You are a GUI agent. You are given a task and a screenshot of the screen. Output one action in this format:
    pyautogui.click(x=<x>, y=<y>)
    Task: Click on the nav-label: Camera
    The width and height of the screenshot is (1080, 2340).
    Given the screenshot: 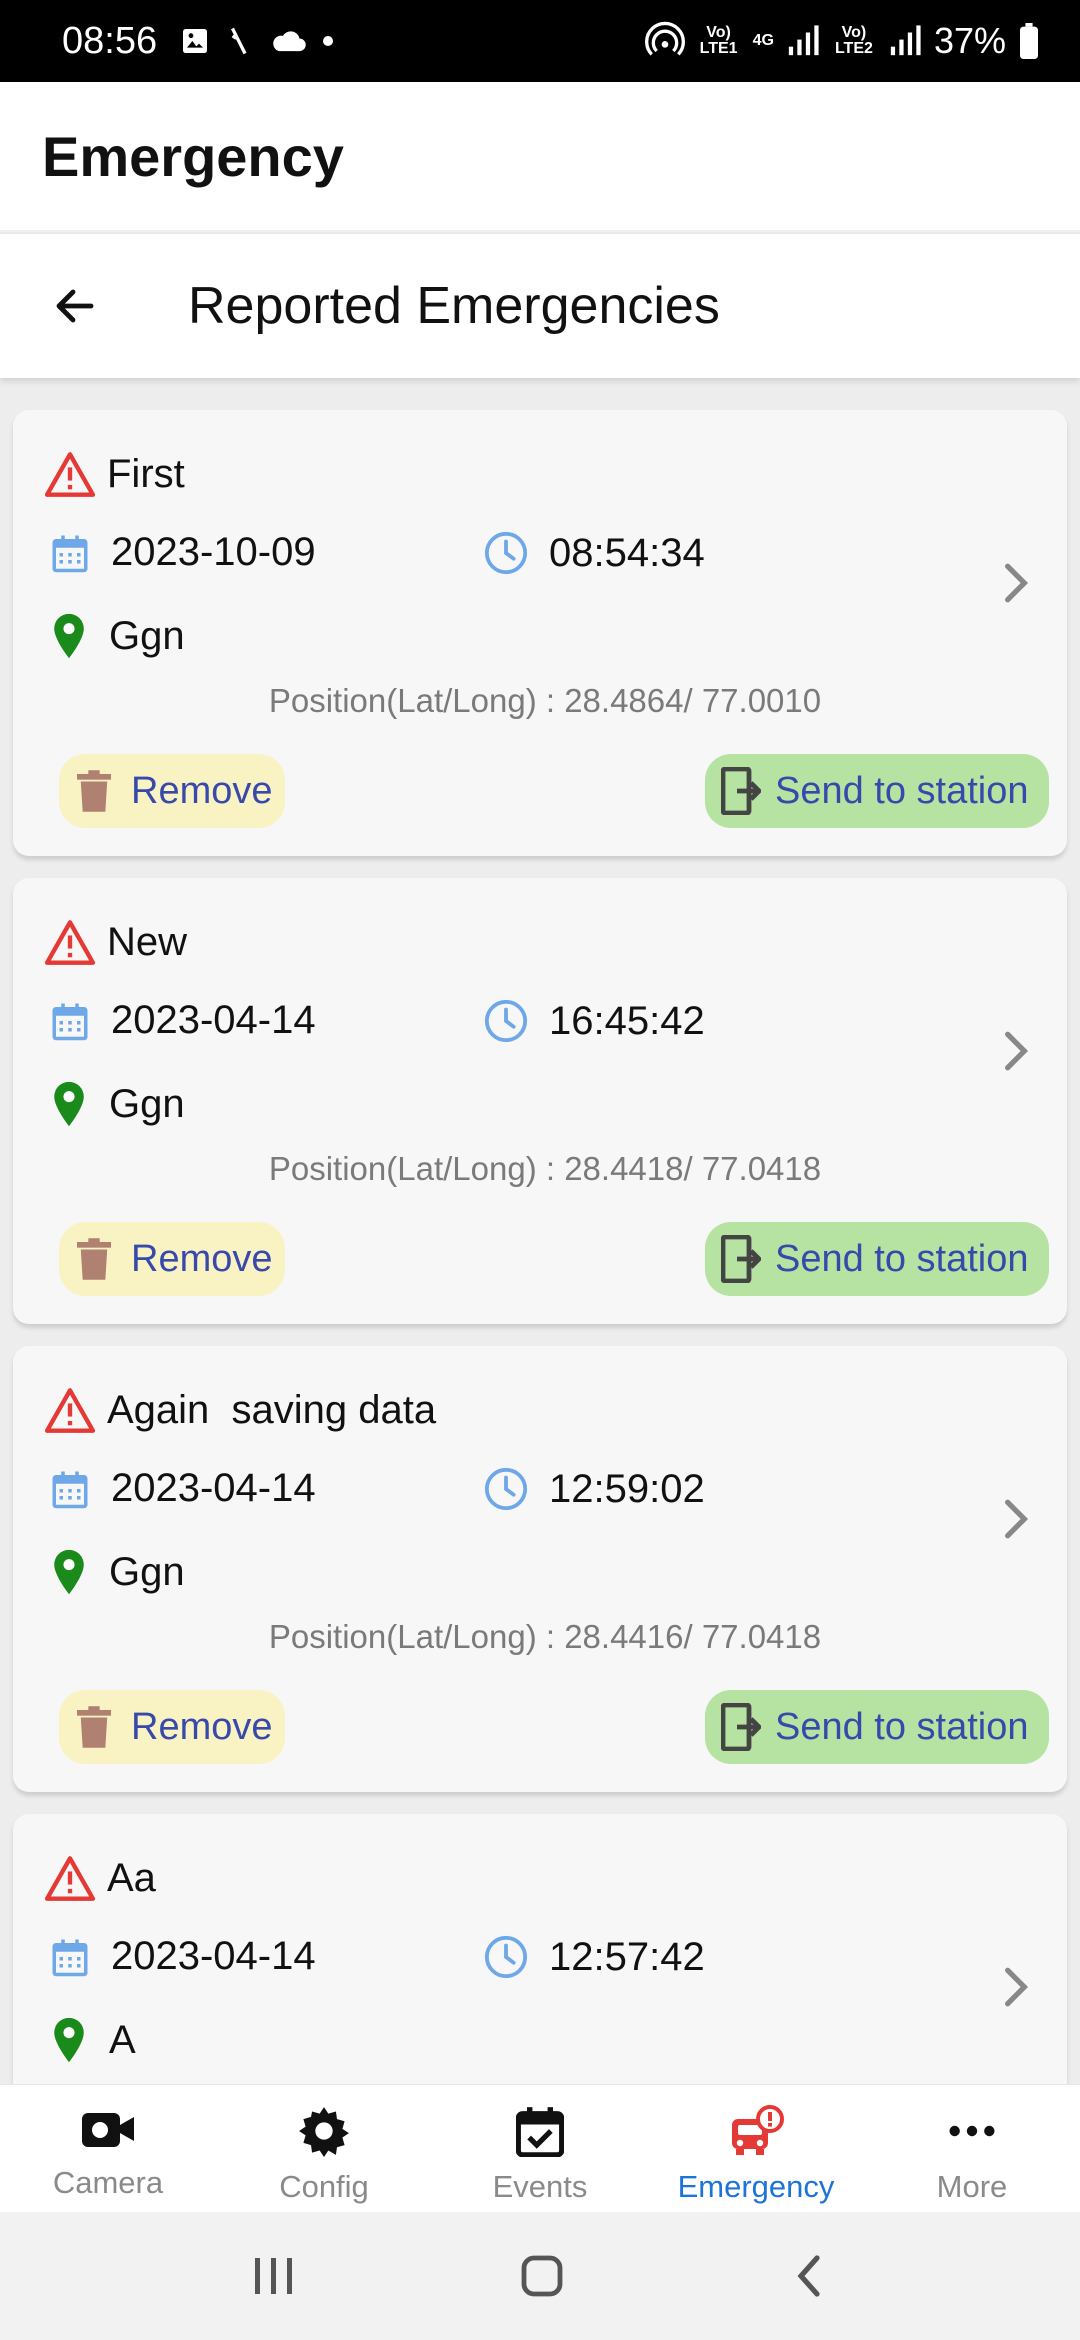 What is the action you would take?
    pyautogui.click(x=108, y=2182)
    